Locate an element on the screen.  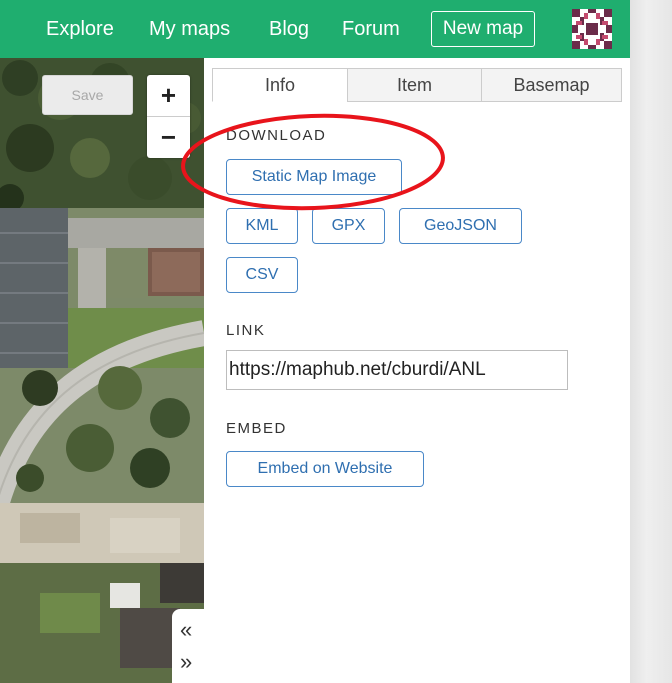
geojson-button: GeoJSON is located at coordinates (460, 226).